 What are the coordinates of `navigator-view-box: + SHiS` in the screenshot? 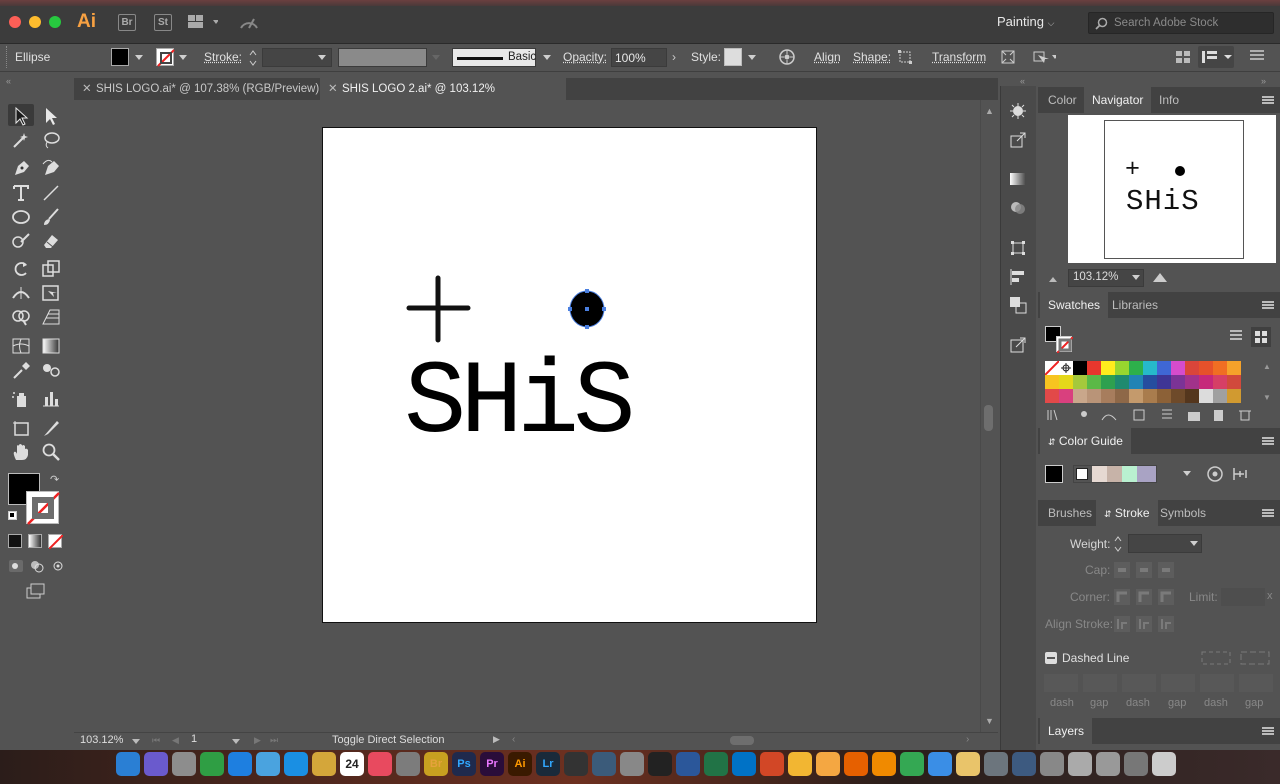 It's located at (1174, 189).